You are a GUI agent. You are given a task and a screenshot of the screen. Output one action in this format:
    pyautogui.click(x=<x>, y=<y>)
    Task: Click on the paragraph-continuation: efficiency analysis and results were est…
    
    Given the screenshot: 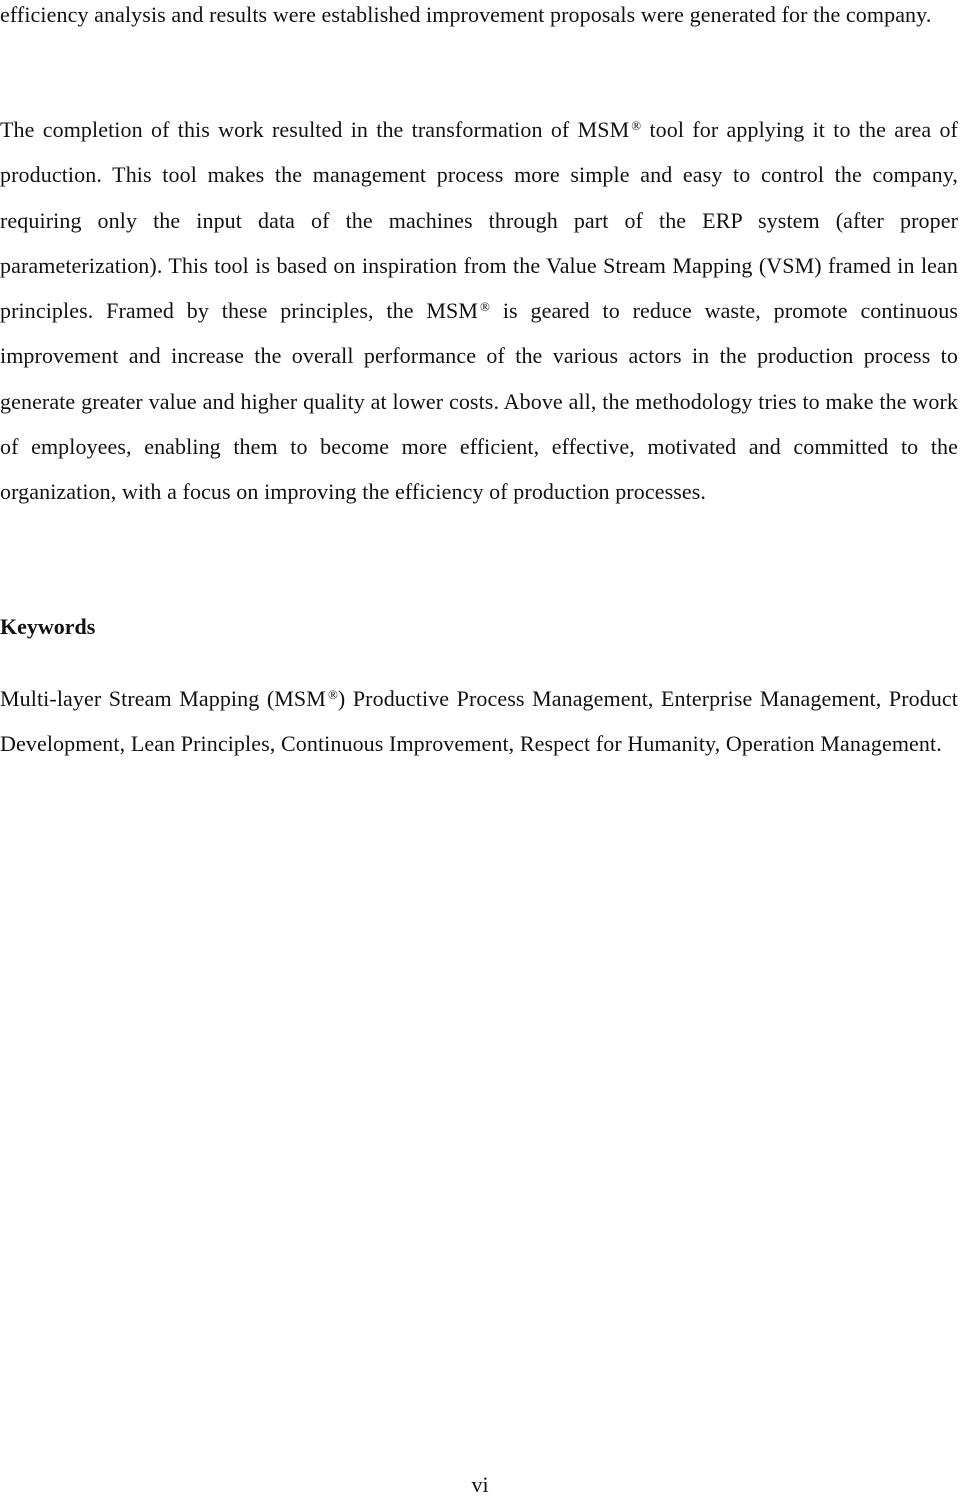 What is the action you would take?
    pyautogui.click(x=466, y=14)
    